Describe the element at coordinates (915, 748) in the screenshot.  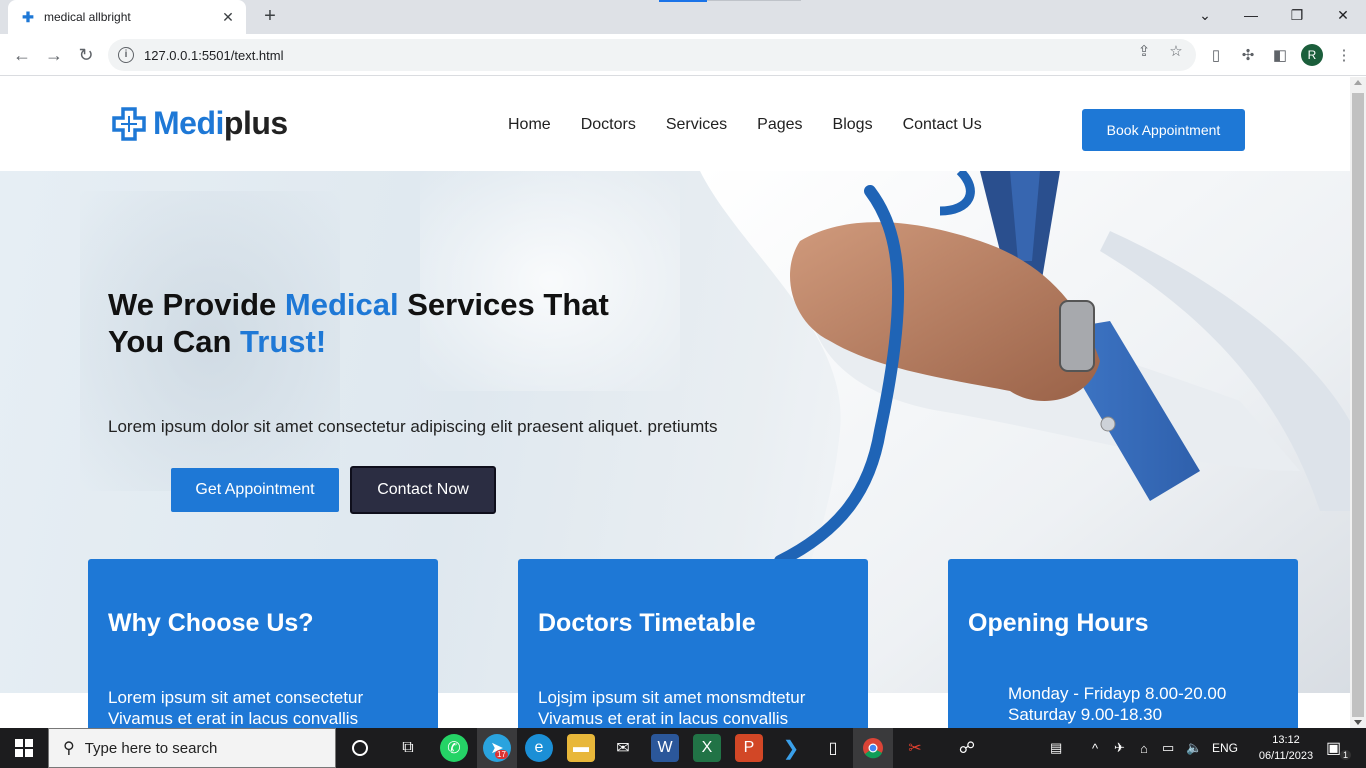
I see `snipping-tool-icon: ✂` at that location.